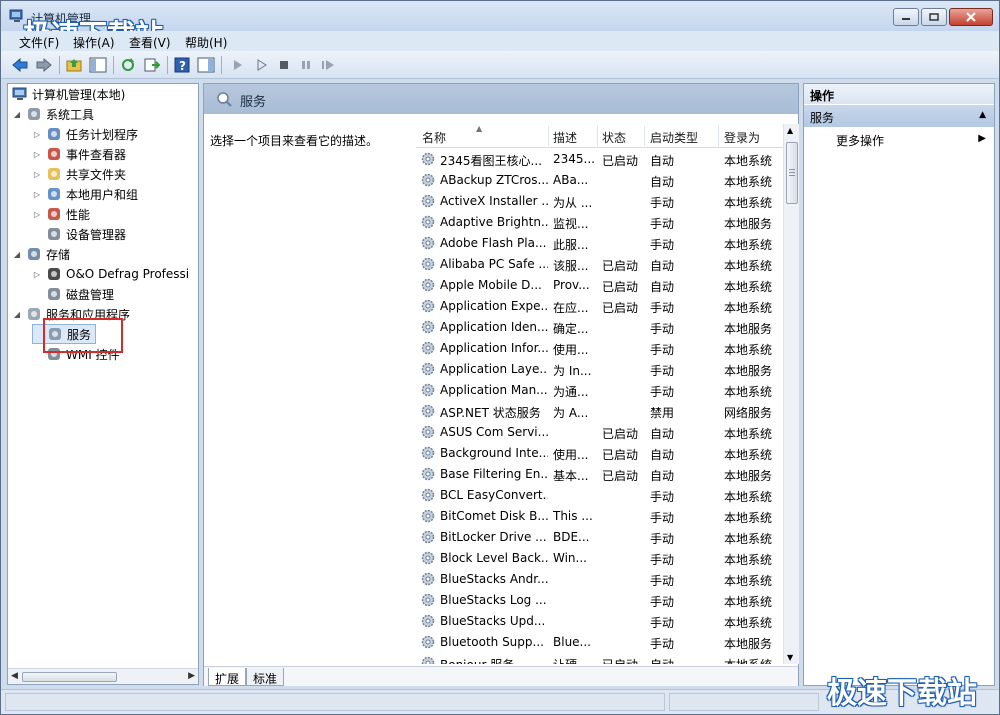 The width and height of the screenshot is (1000, 715). What do you see at coordinates (500, 26) in the screenshot?
I see `title-bar: 计算机管理 极速下载站` at bounding box center [500, 26].